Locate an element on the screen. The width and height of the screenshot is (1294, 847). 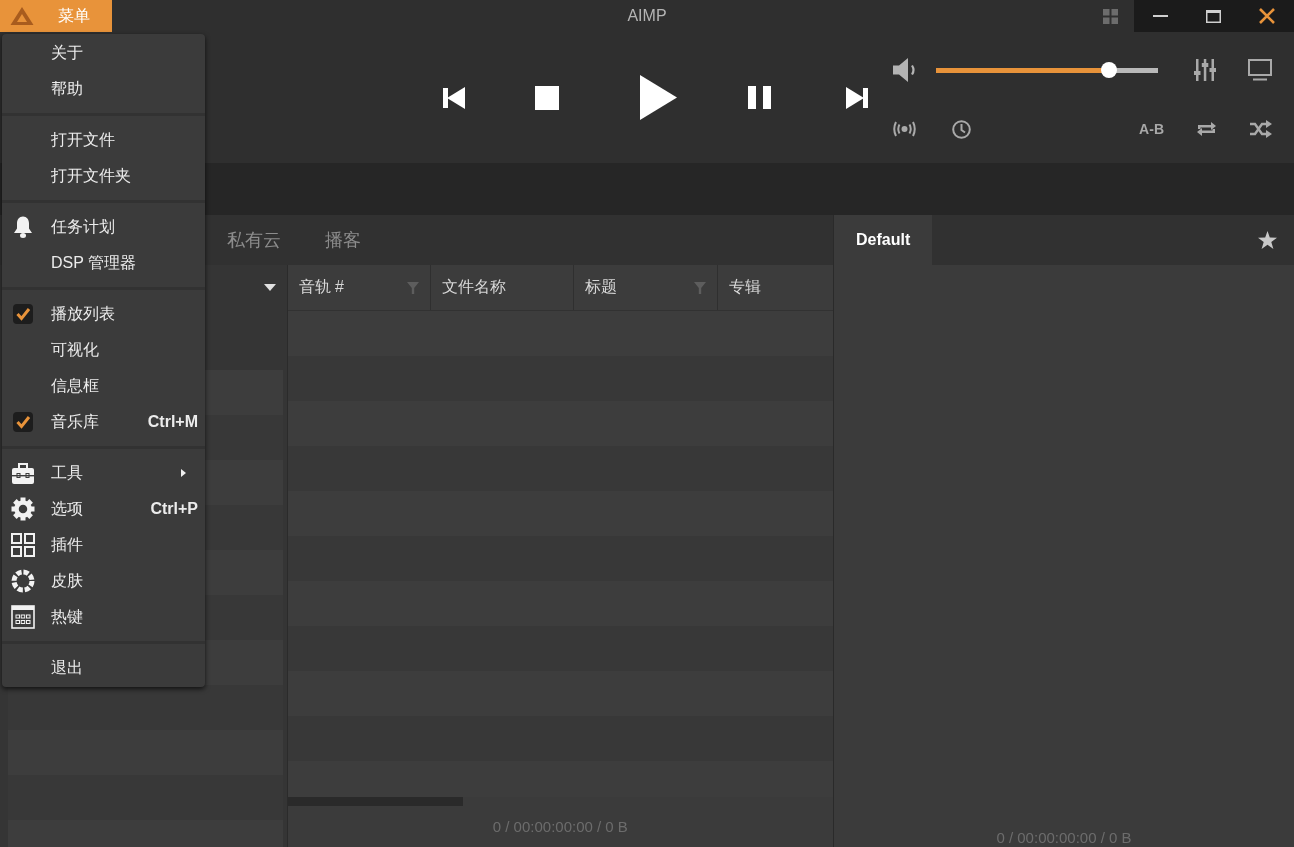
layout-button is located at coordinates (1110, 16).